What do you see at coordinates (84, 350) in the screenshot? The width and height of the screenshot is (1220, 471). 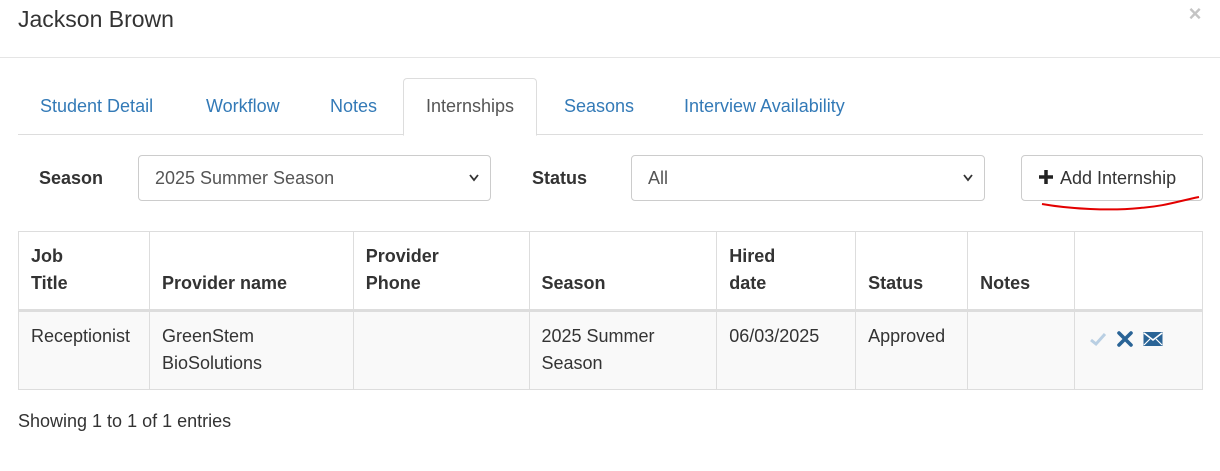 I see `cell-job-title: Receptionist` at bounding box center [84, 350].